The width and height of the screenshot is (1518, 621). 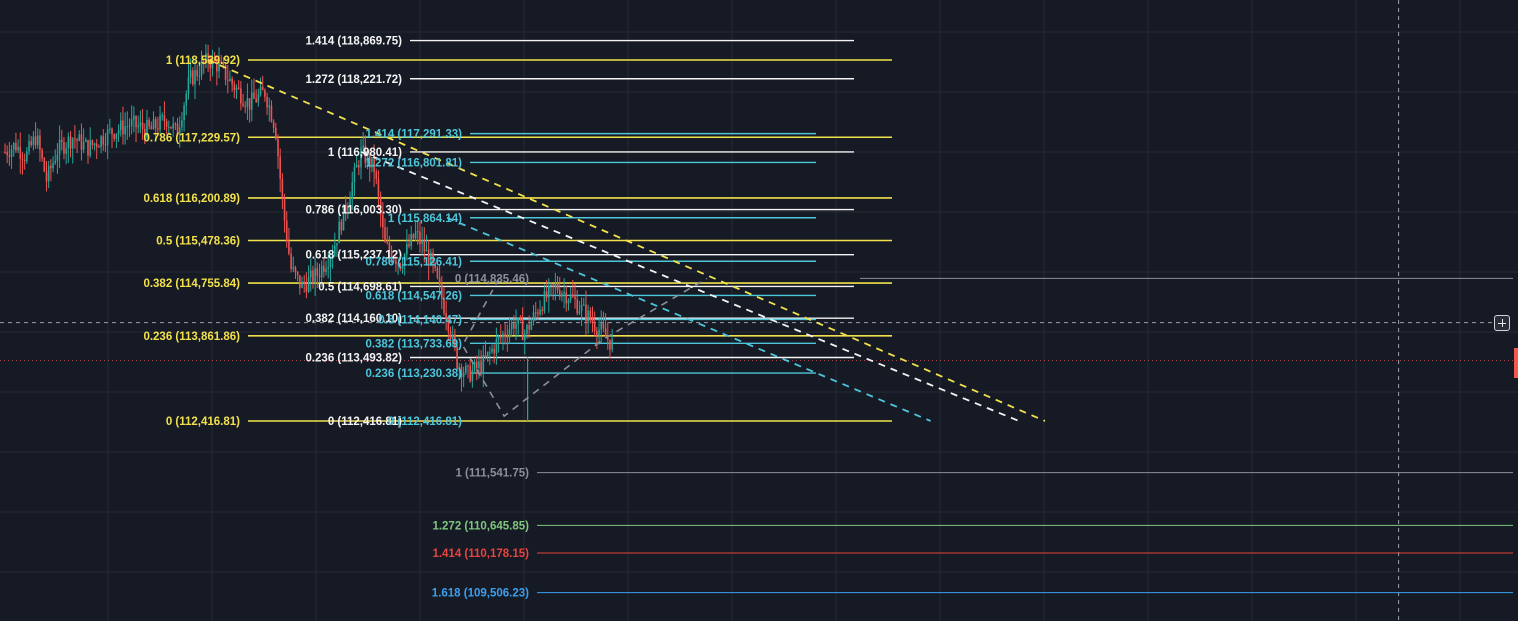 I want to click on fib-level-label: 0.382 (114,755.84), so click(x=191, y=284).